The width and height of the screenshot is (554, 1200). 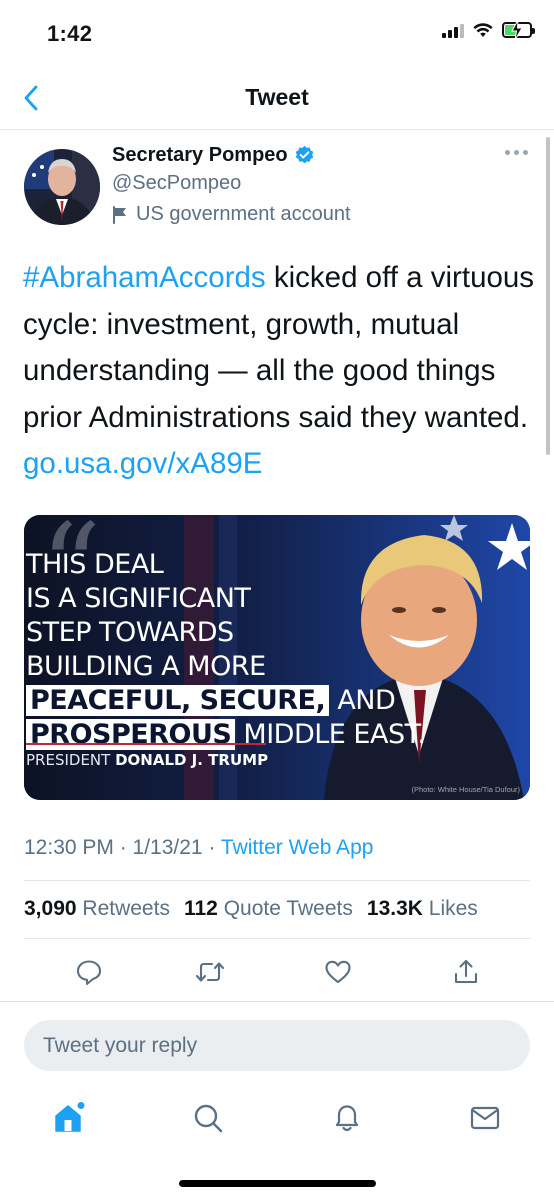 What do you see at coordinates (277, 1118) in the screenshot?
I see `tab-bar` at bounding box center [277, 1118].